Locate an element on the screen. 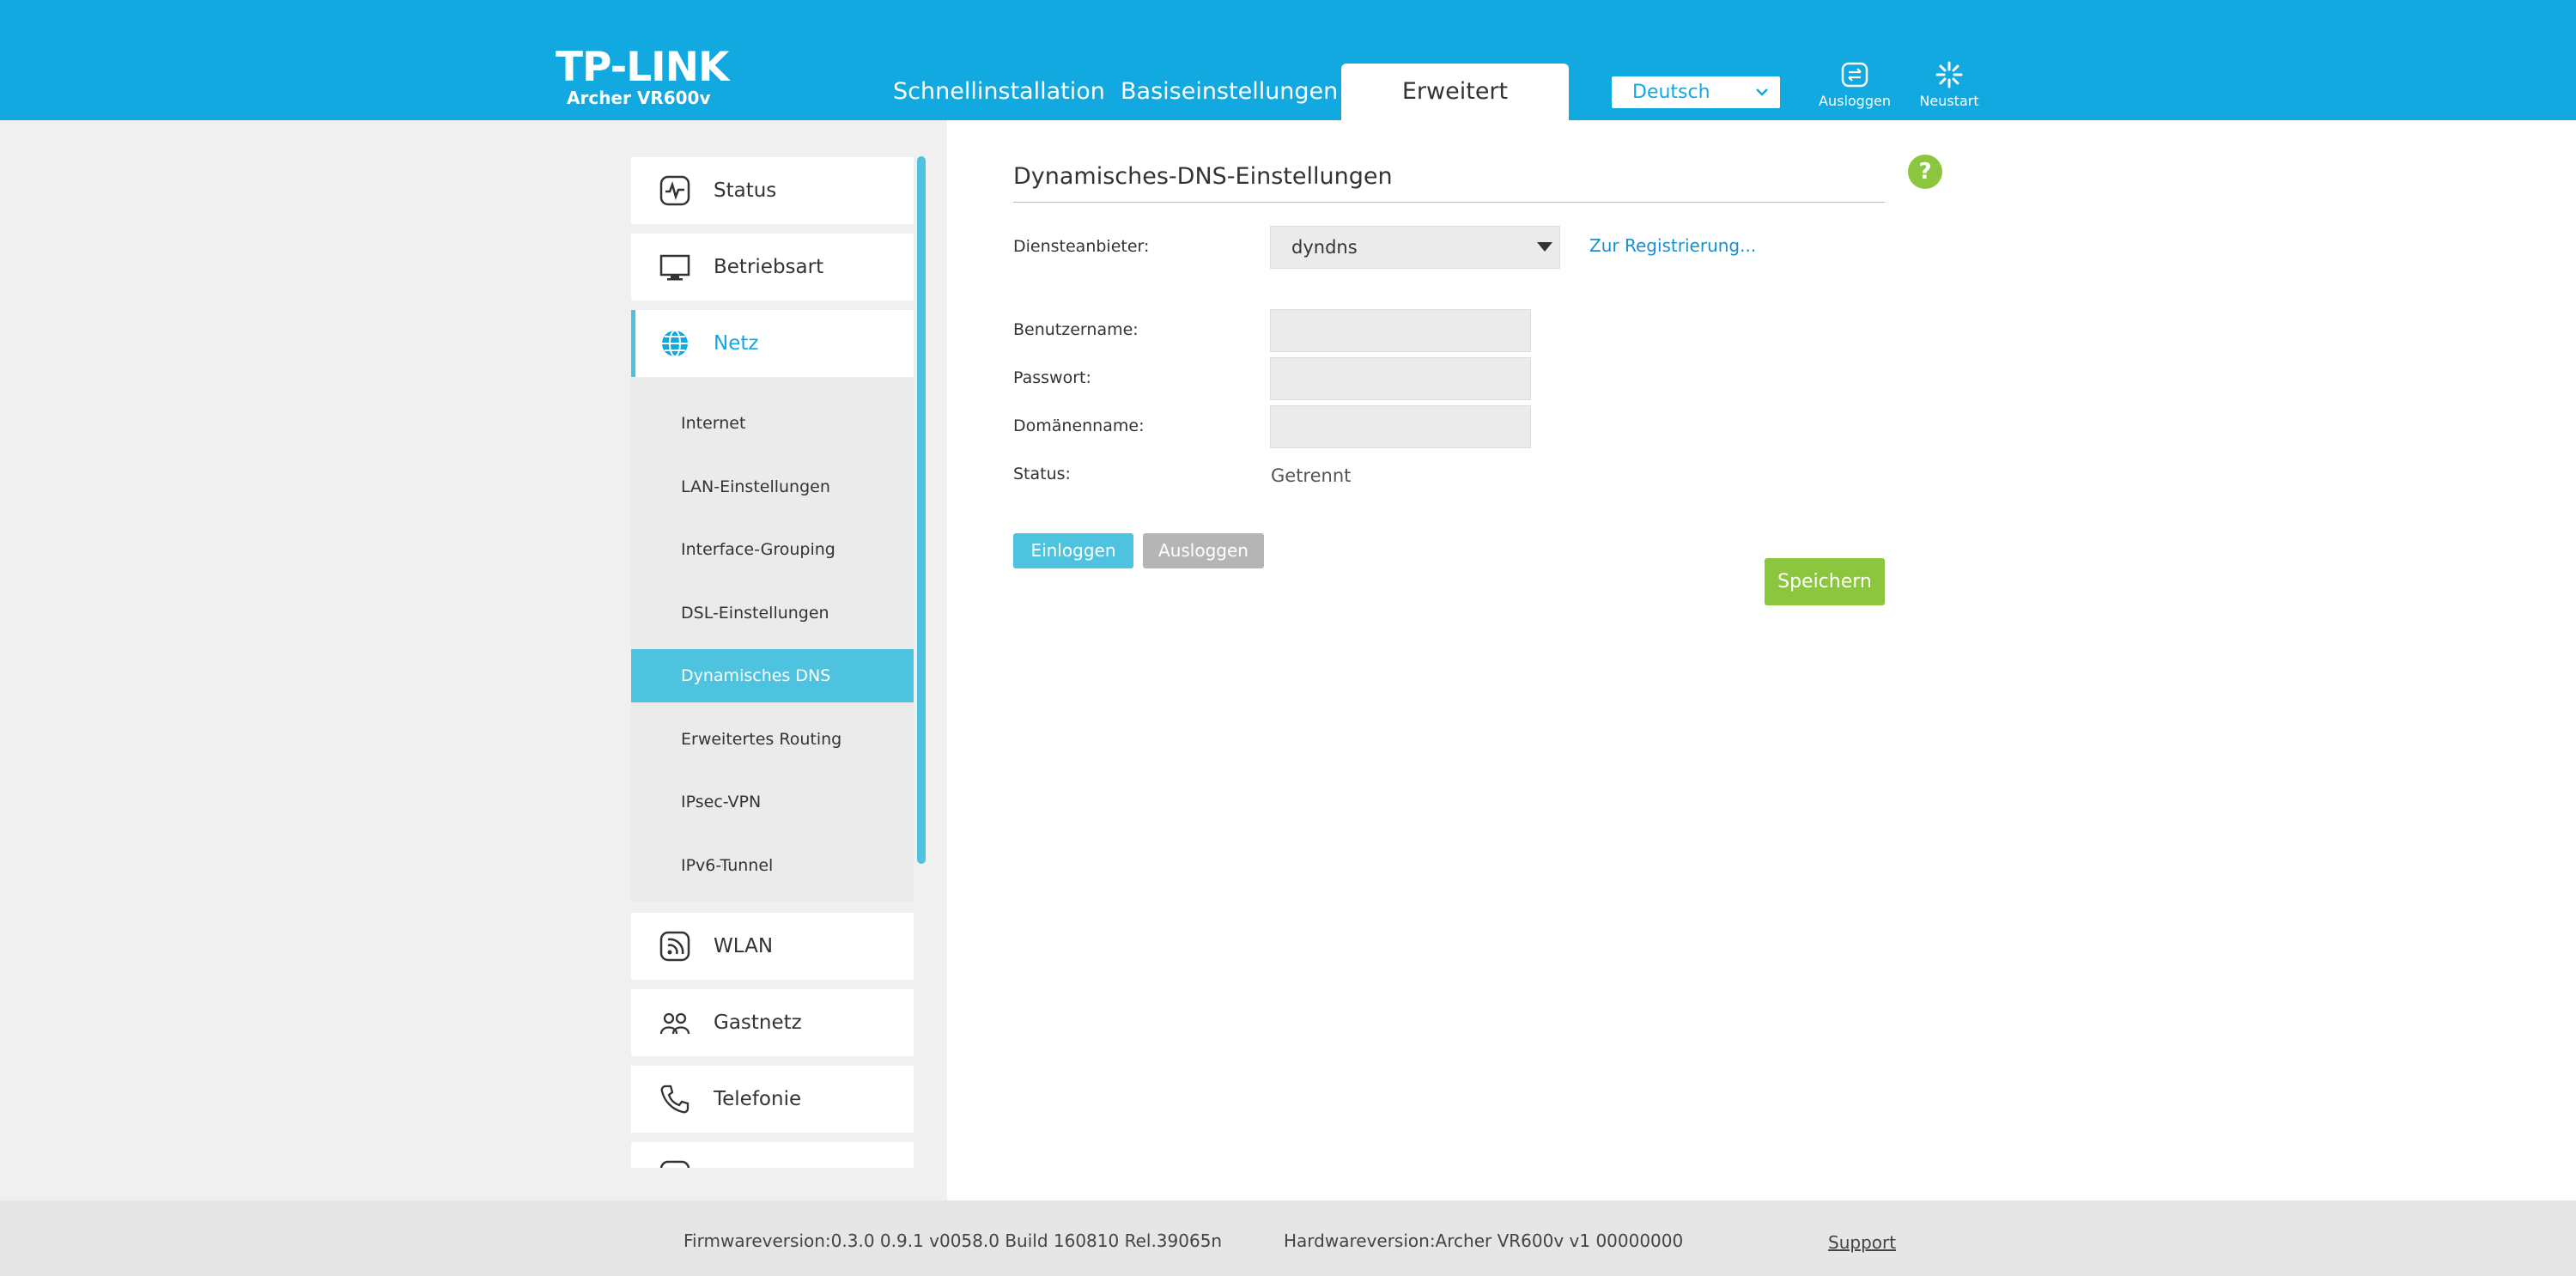 The height and width of the screenshot is (1276, 2576). status-label: Status: is located at coordinates (1042, 474).